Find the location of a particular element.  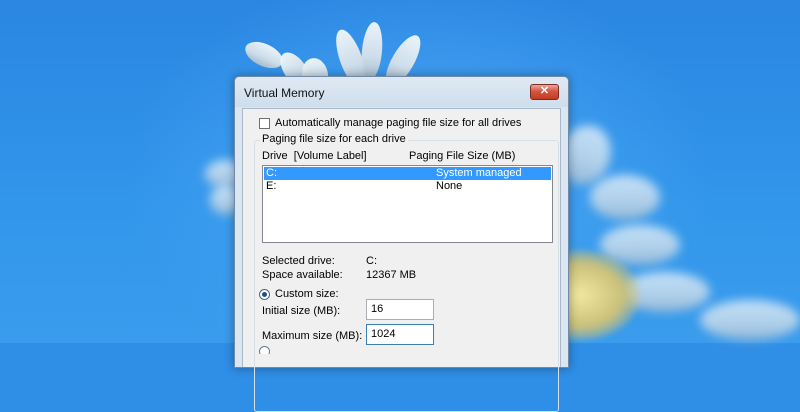

space-available-value: 12367 MB is located at coordinates (391, 275).